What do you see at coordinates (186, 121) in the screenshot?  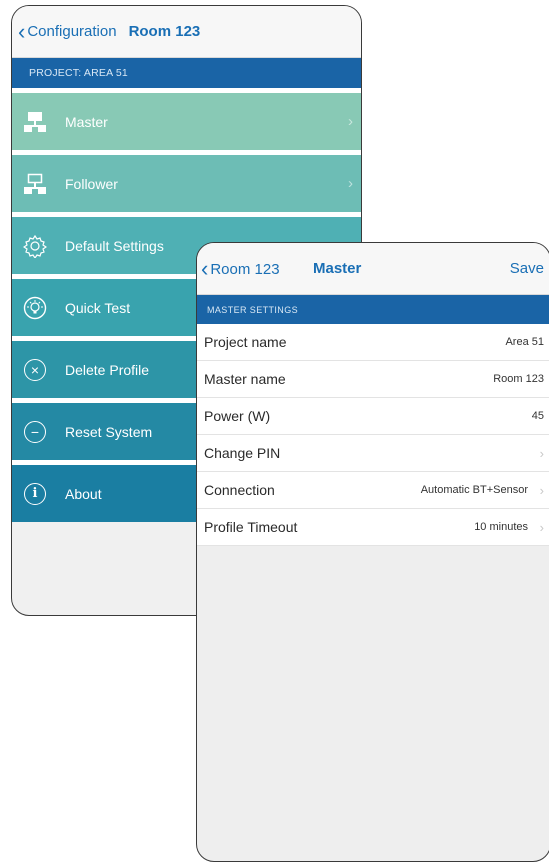 I see `menu-item-master: Master ›` at bounding box center [186, 121].